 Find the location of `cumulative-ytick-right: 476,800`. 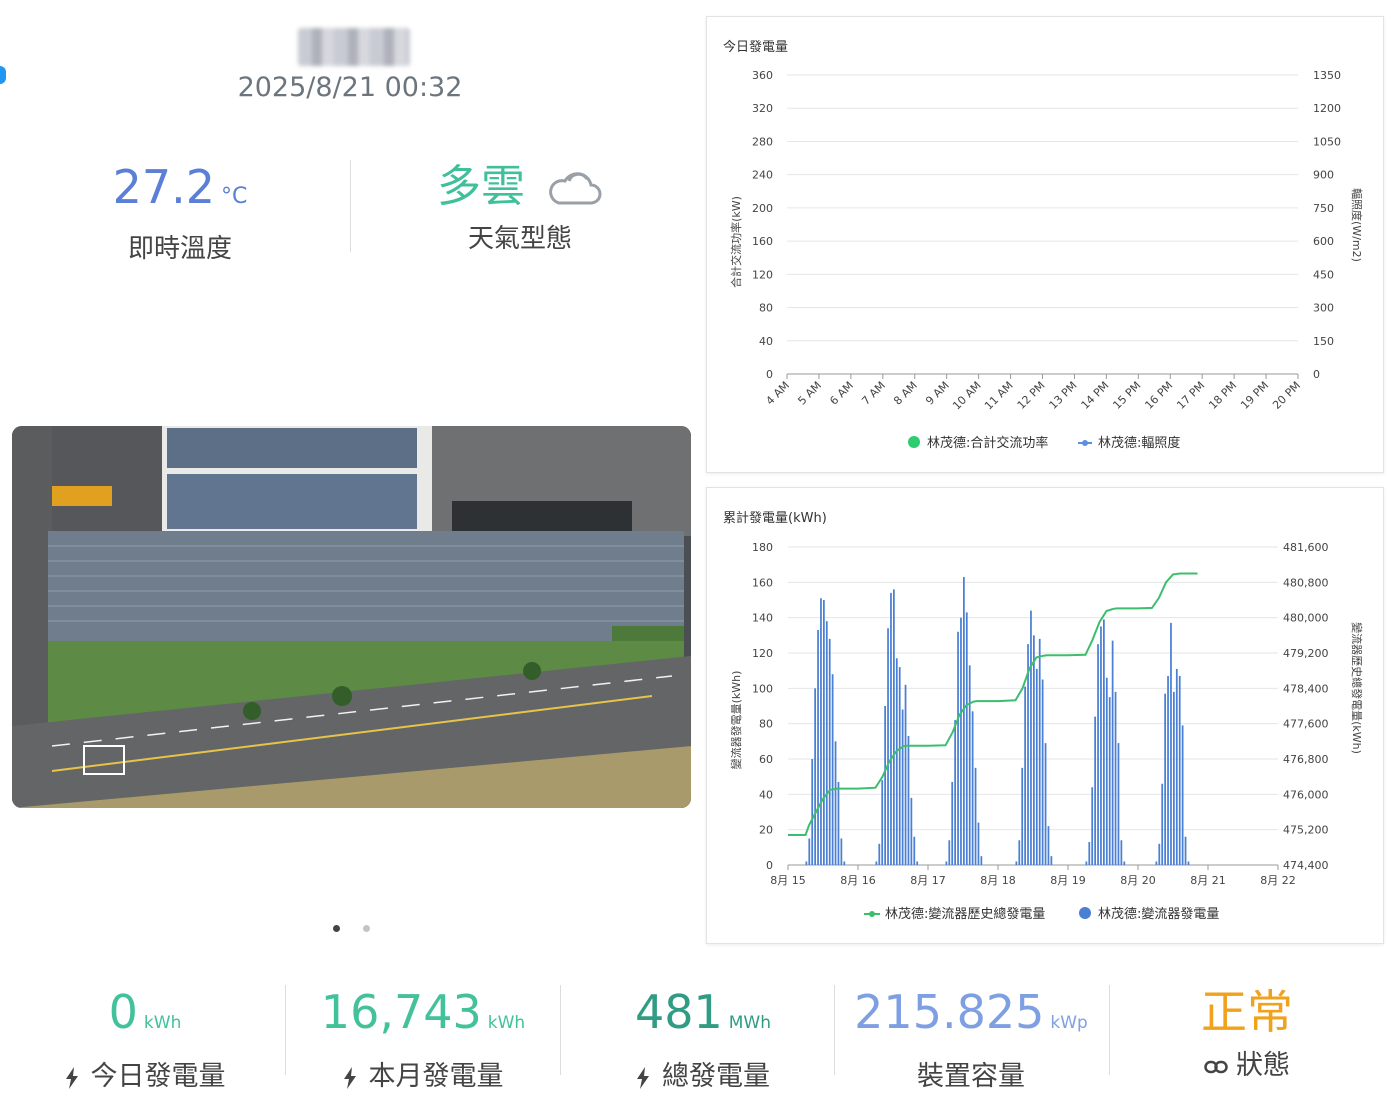

cumulative-ytick-right: 476,800 is located at coordinates (1306, 759).